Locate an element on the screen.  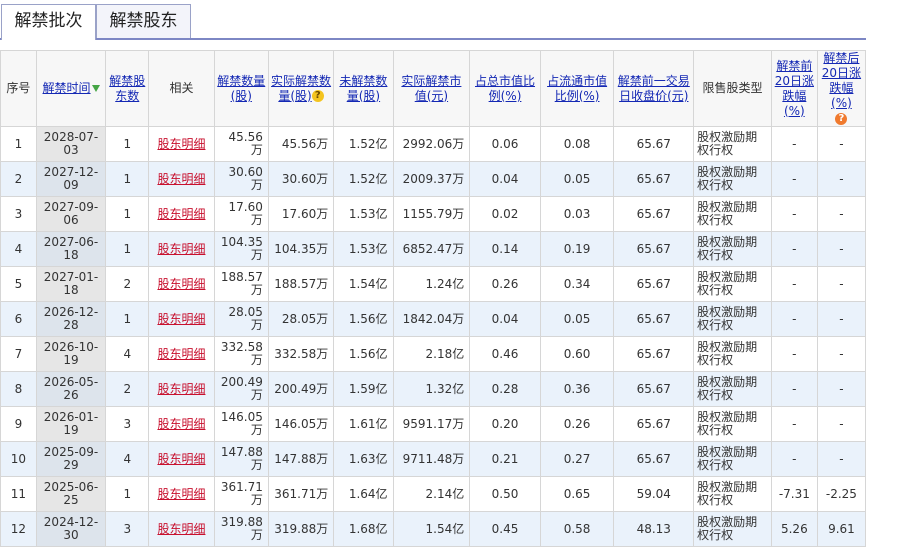
actual-value-cell: 9711.48万 is located at coordinates (431, 459).